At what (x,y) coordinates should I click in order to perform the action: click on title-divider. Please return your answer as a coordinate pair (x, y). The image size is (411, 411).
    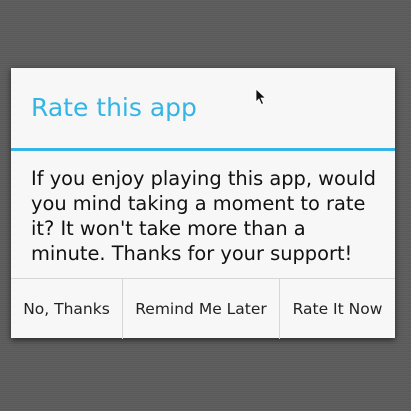
    Looking at the image, I should click on (203, 149).